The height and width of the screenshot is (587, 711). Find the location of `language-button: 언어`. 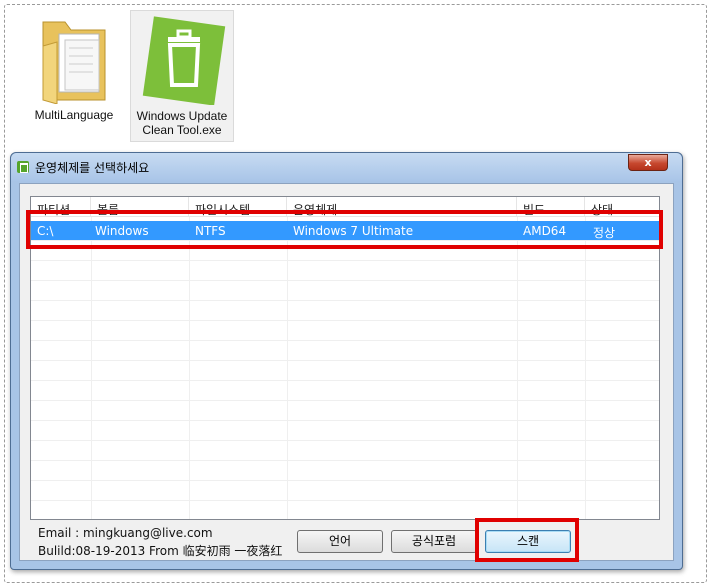

language-button: 언어 is located at coordinates (340, 541).